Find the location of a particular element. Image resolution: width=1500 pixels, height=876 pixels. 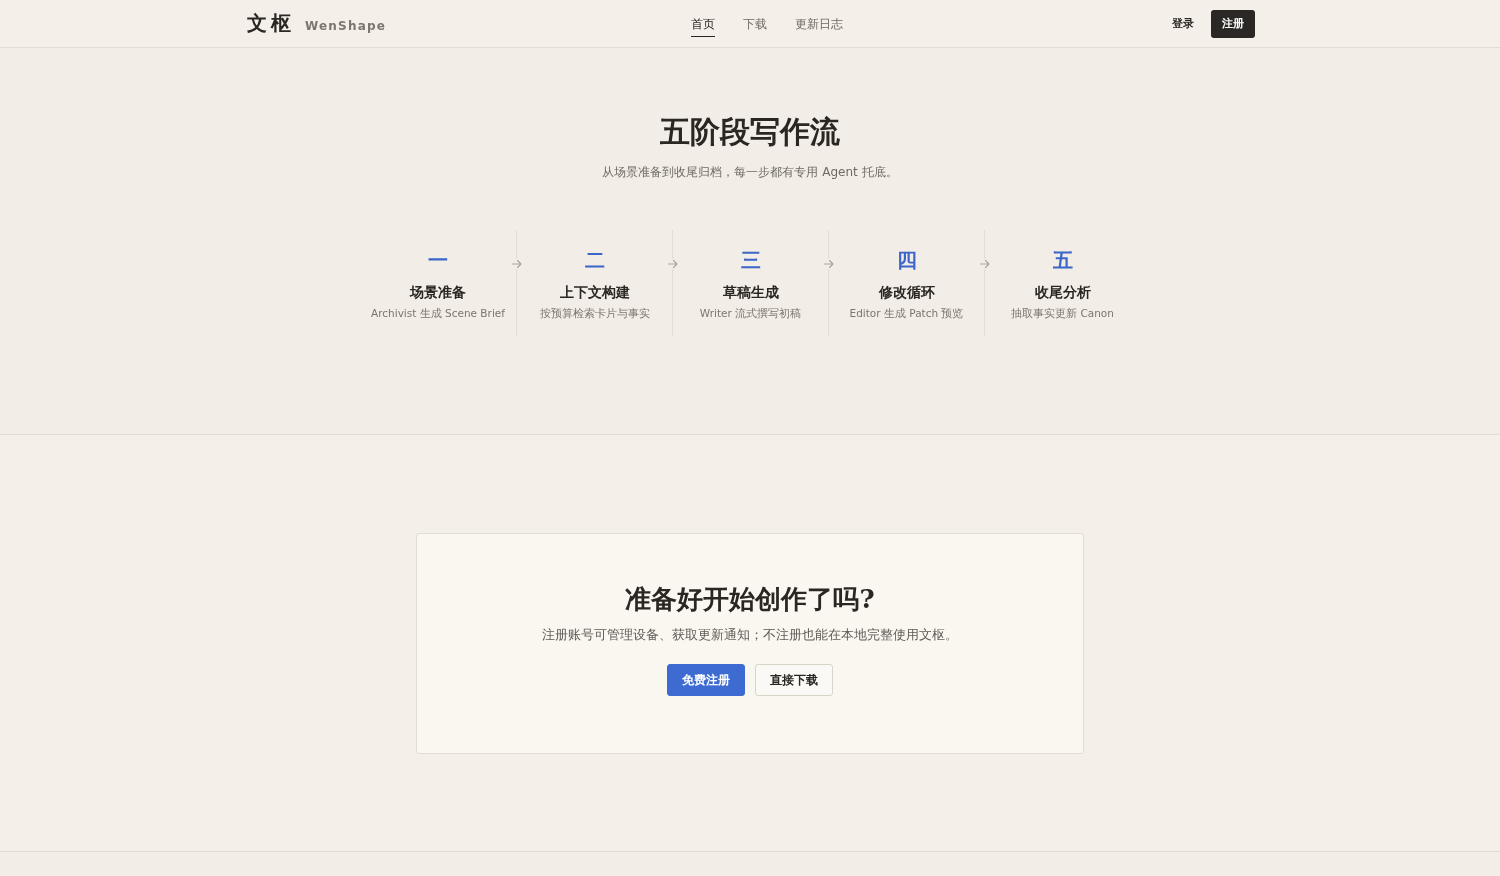

step-numeral: 一 is located at coordinates (438, 260).